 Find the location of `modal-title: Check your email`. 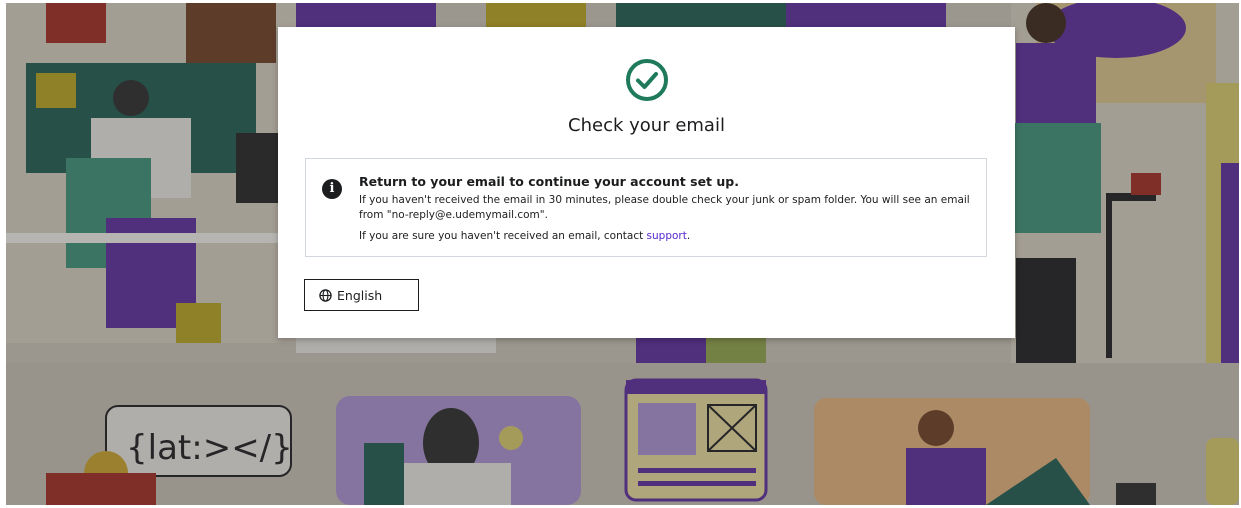

modal-title: Check your email is located at coordinates (646, 125).